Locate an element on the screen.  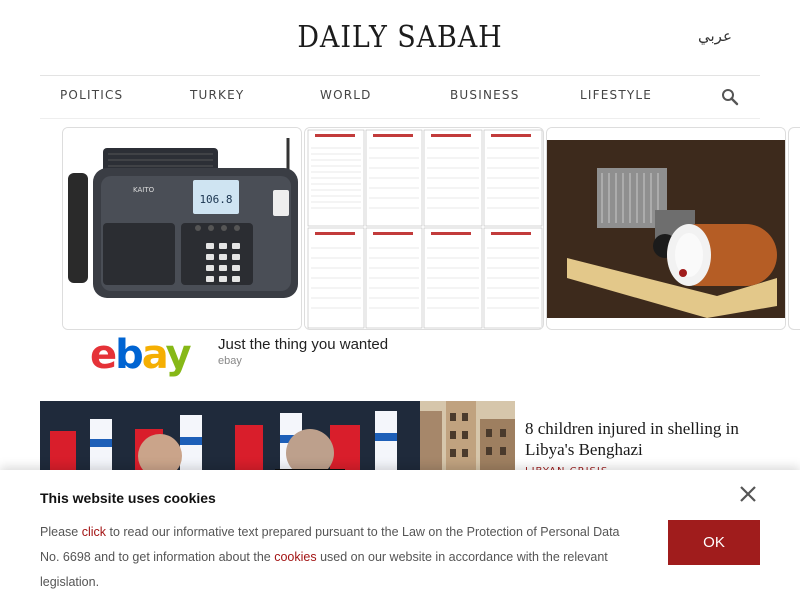
cookie-ok-button: OK is located at coordinates (714, 542).